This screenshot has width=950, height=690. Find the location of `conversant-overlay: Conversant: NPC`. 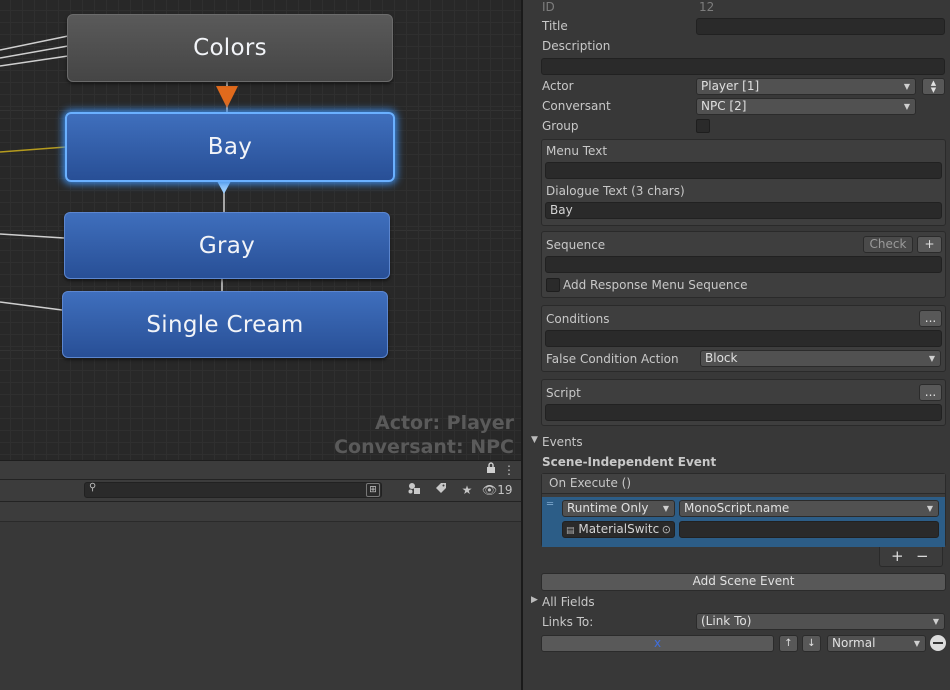

conversant-overlay: Conversant: NPC is located at coordinates (424, 447).